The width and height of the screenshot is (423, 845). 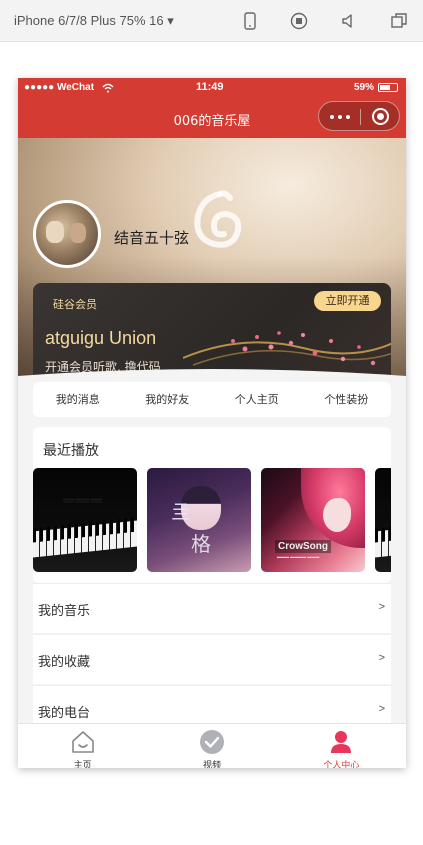 I want to click on status-bar: ●●●●● WeChat 11:49 59%, so click(x=212, y=88).